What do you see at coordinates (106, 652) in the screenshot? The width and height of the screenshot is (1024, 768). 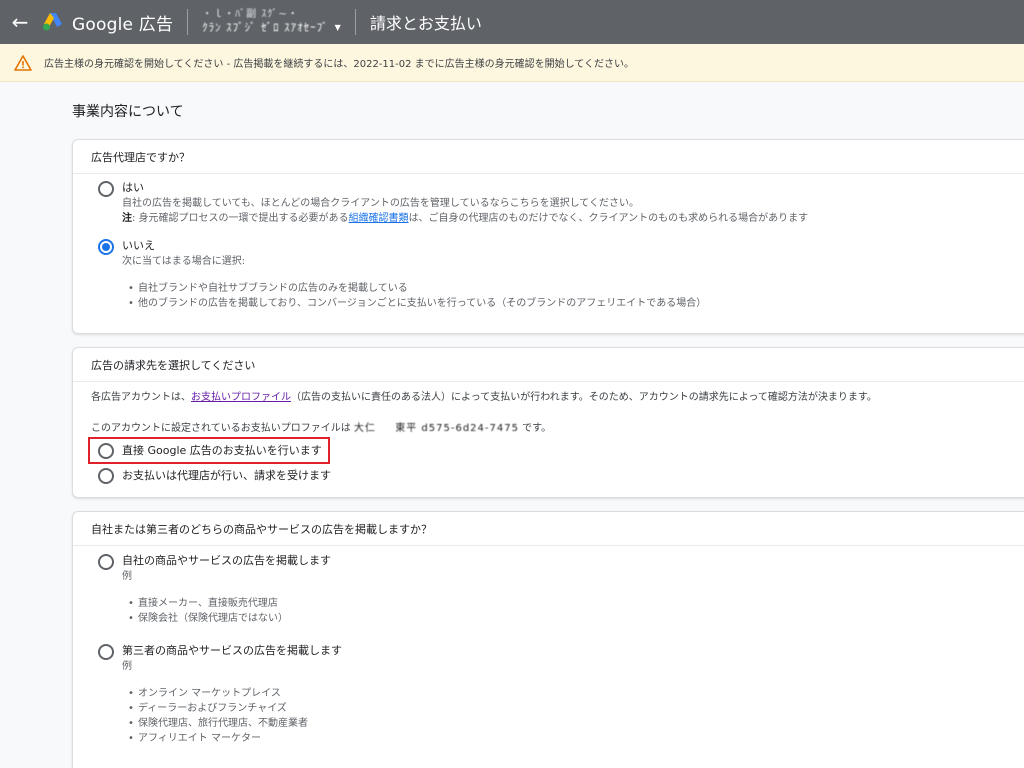 I see `products-third-radio` at bounding box center [106, 652].